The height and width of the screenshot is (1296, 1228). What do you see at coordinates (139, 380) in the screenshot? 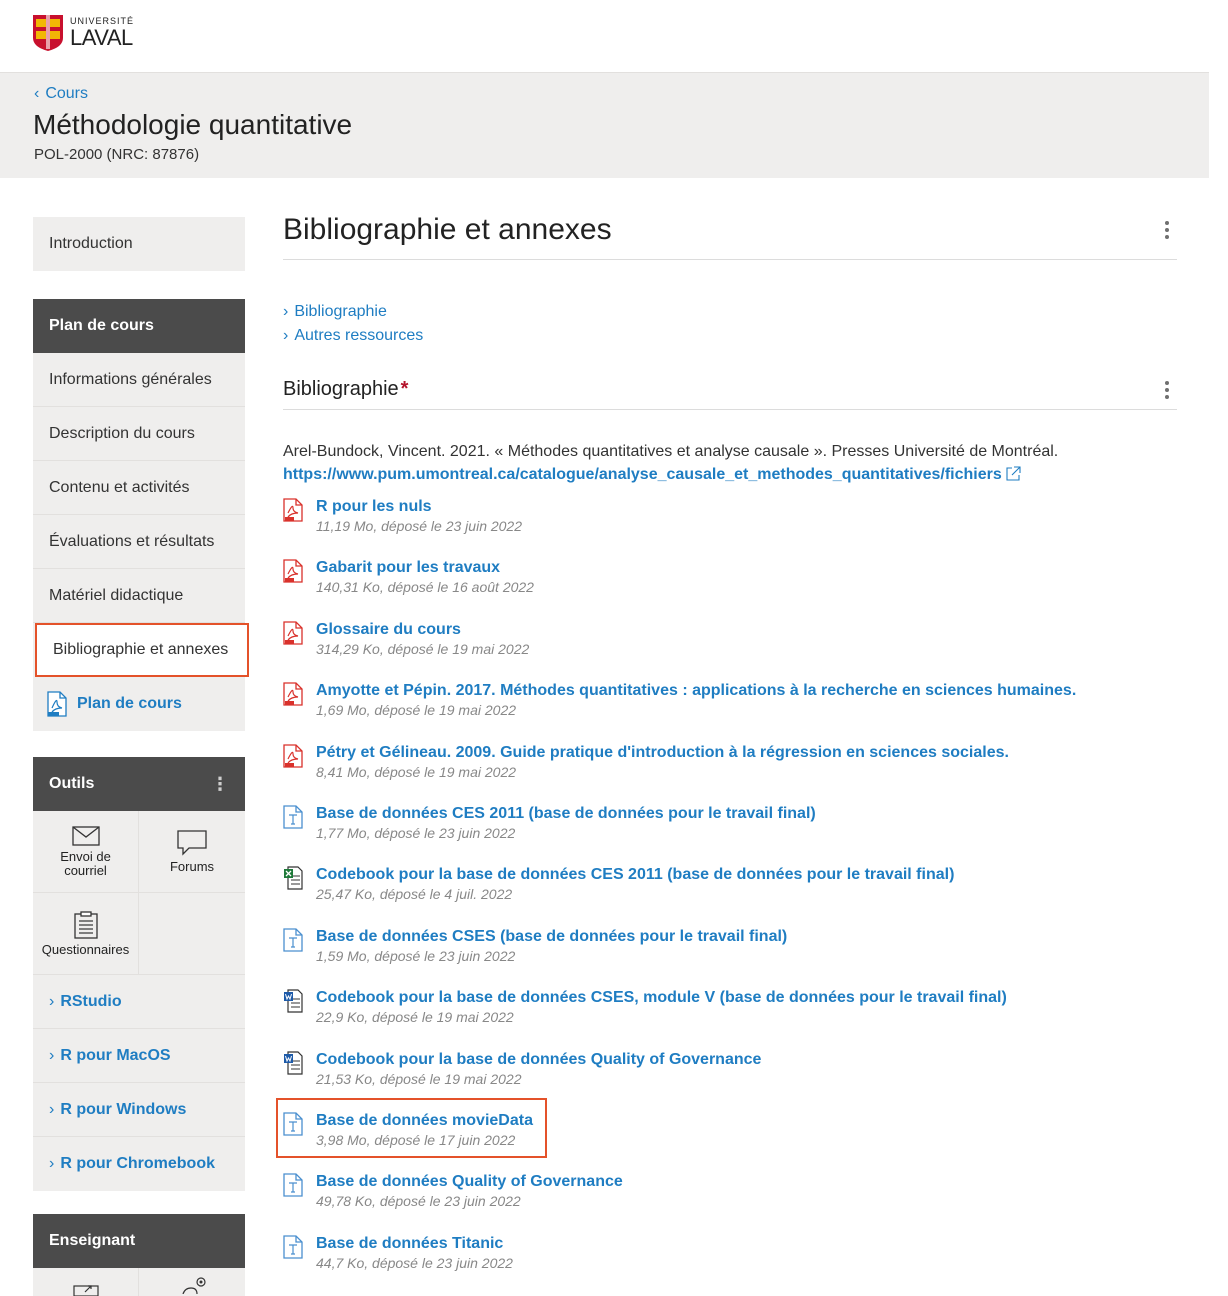
I see `sidebar-item-informations: Informations générales` at bounding box center [139, 380].